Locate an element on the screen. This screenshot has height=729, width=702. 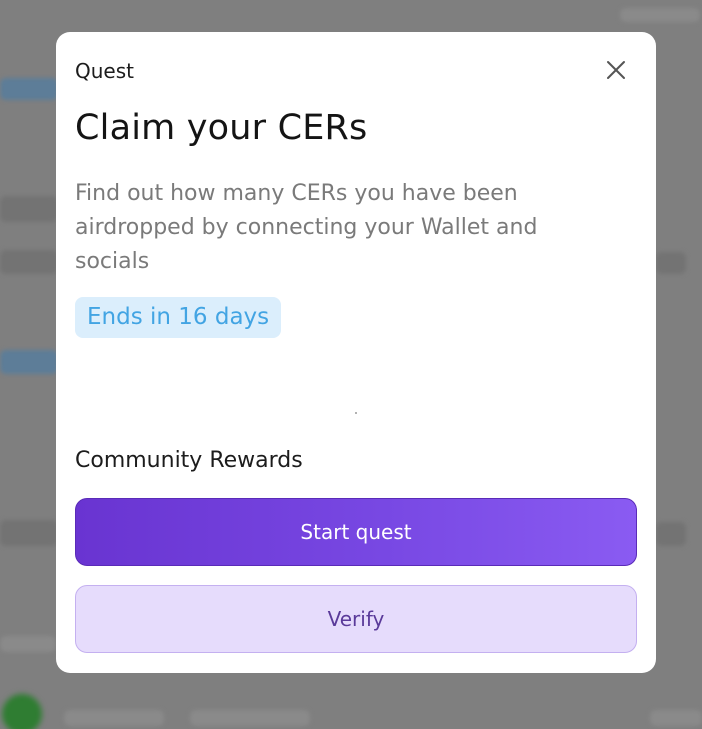
modal-header-label: Quest is located at coordinates (104, 71).